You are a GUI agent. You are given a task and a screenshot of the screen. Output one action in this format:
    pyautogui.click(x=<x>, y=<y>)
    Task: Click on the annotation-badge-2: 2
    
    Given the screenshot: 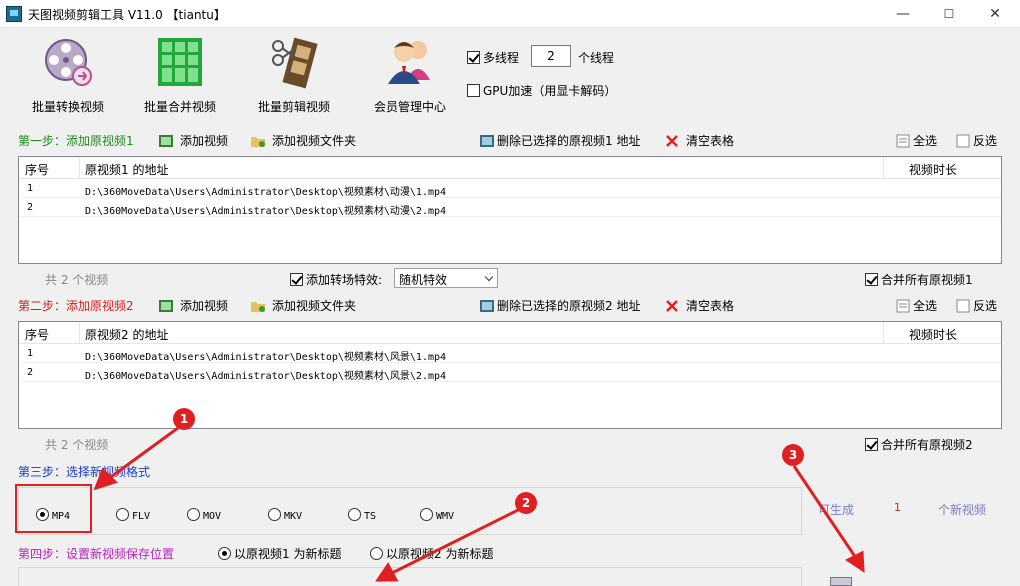 What is the action you would take?
    pyautogui.click(x=526, y=503)
    